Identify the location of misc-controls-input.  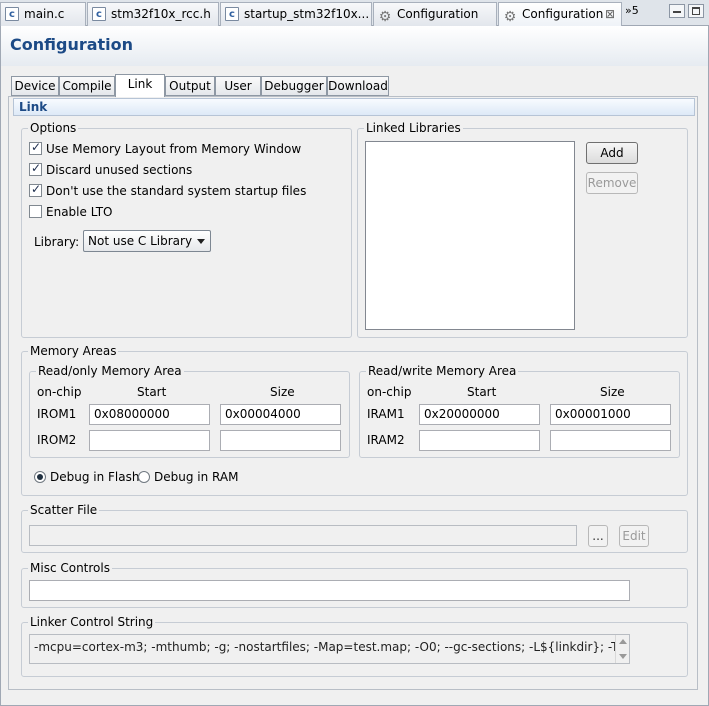
(329, 590).